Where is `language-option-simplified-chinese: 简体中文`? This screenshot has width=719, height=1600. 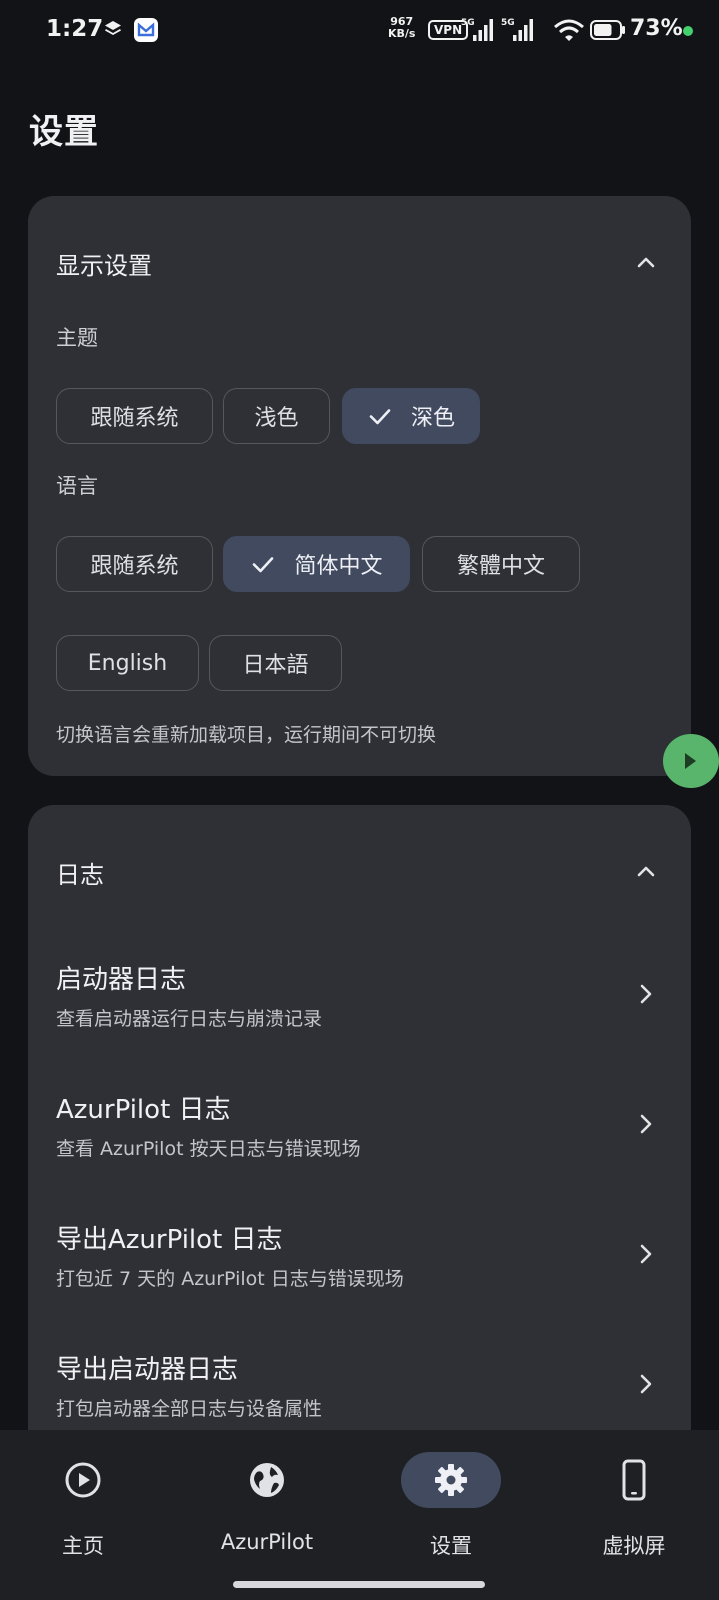
language-option-simplified-chinese: 简体中文 is located at coordinates (316, 564).